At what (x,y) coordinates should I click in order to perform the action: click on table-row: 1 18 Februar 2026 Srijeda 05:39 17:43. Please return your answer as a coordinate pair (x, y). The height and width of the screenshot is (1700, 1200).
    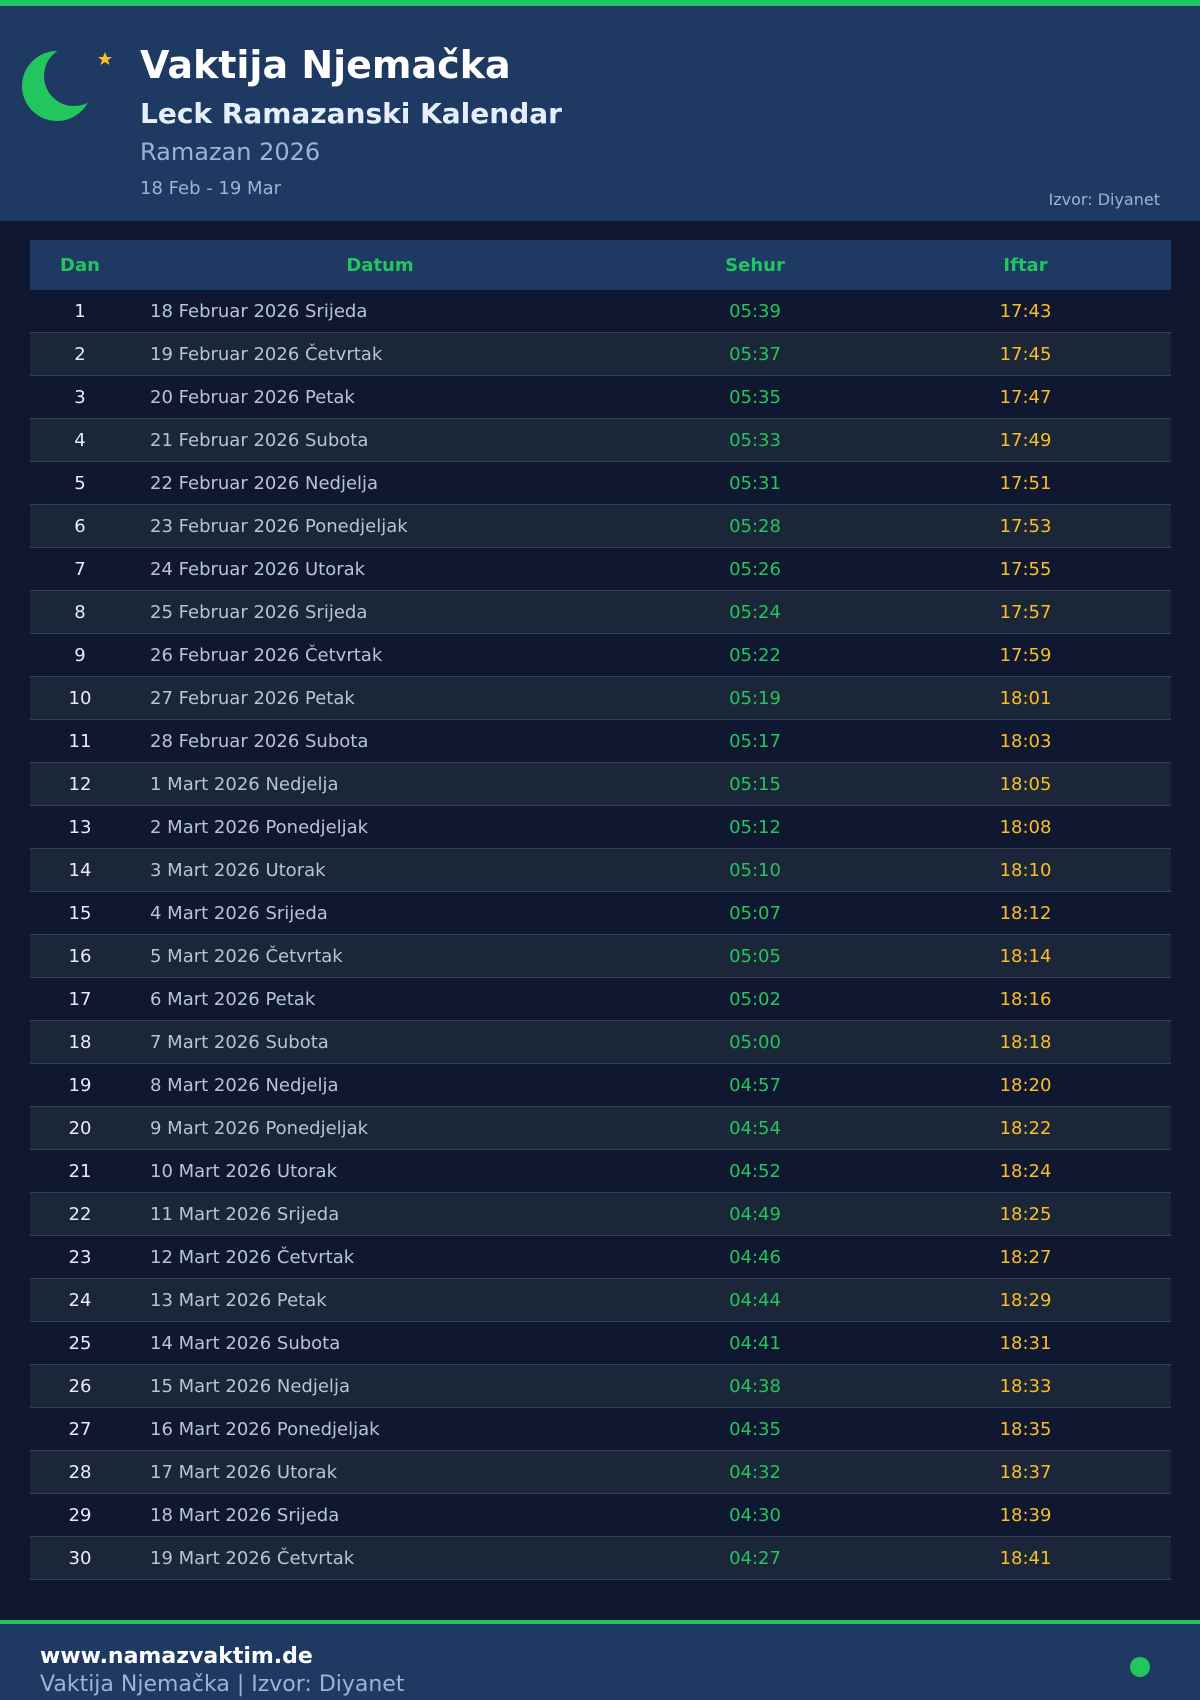
    Looking at the image, I should click on (600, 311).